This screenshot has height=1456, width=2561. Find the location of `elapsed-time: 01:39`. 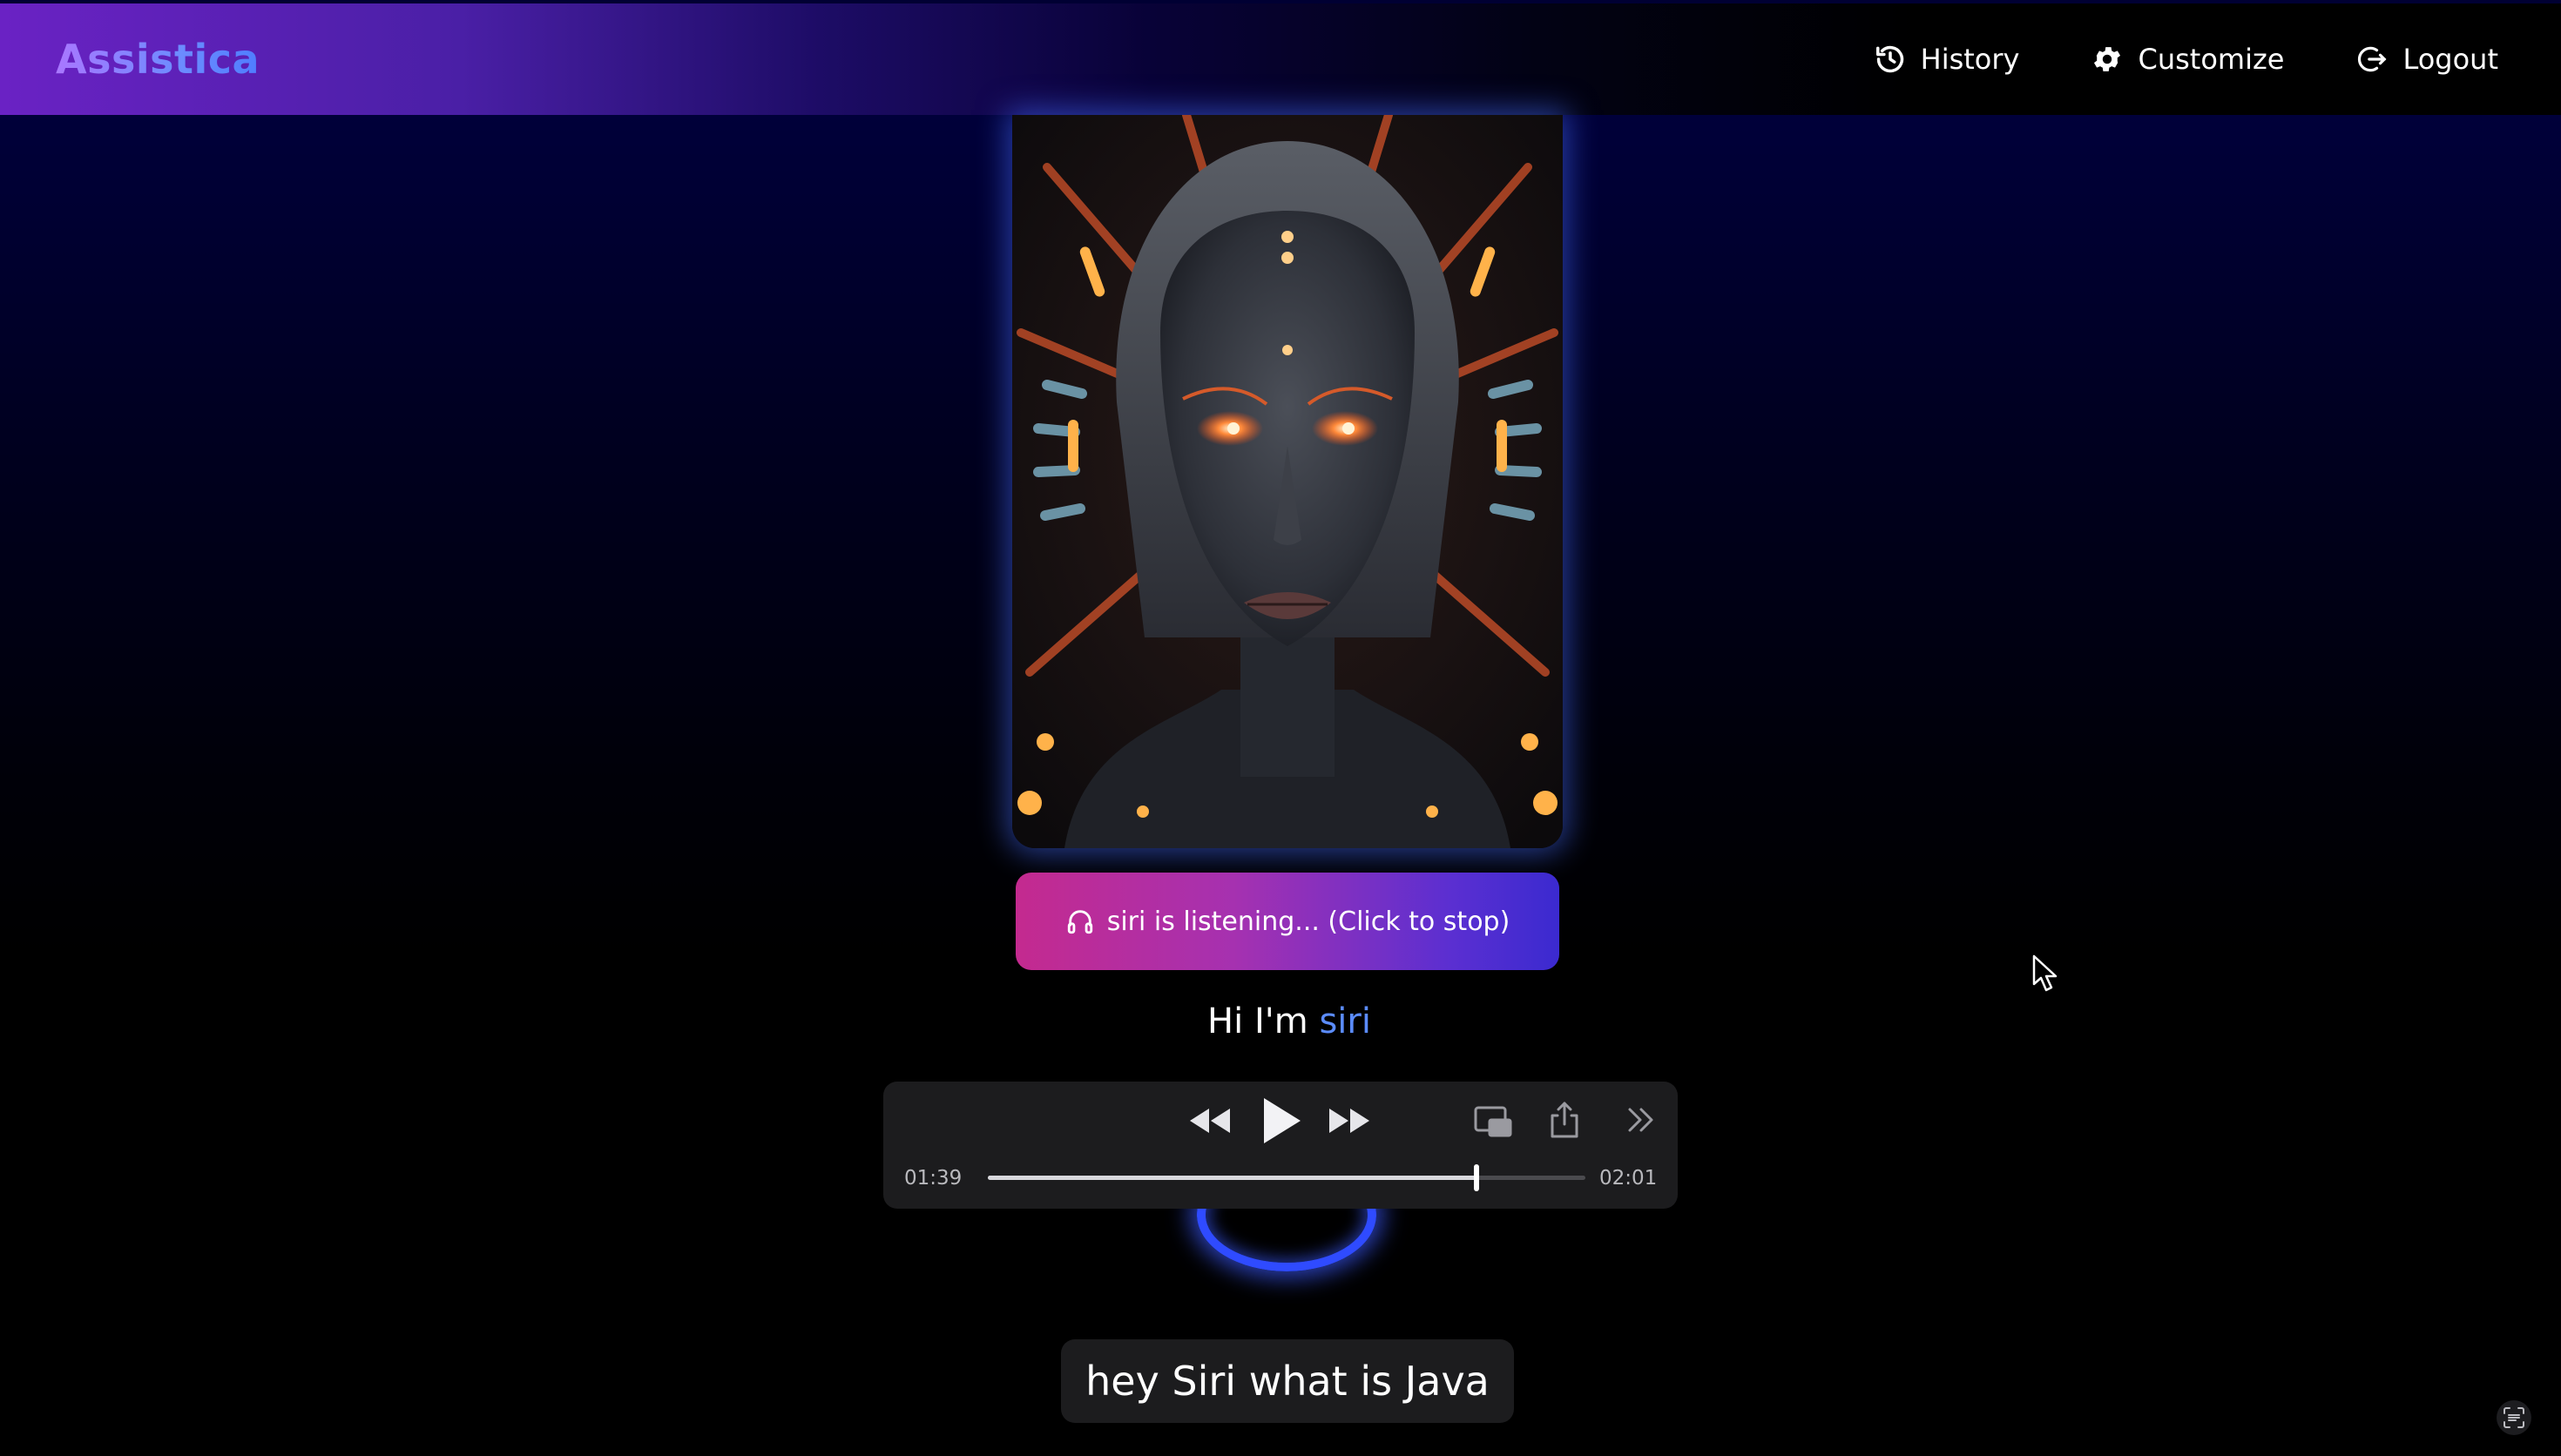

elapsed-time: 01:39 is located at coordinates (934, 1178).